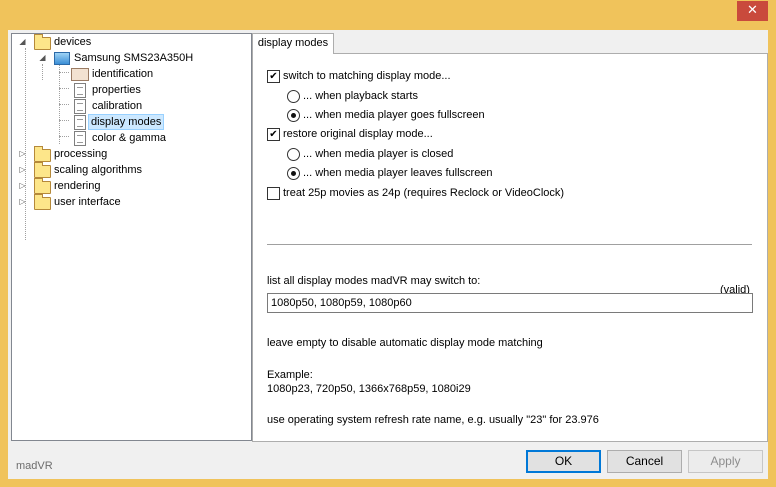 The width and height of the screenshot is (776, 487). Describe the element at coordinates (394, 115) in the screenshot. I see `radio-label: ... when media player goes fullscreen` at that location.